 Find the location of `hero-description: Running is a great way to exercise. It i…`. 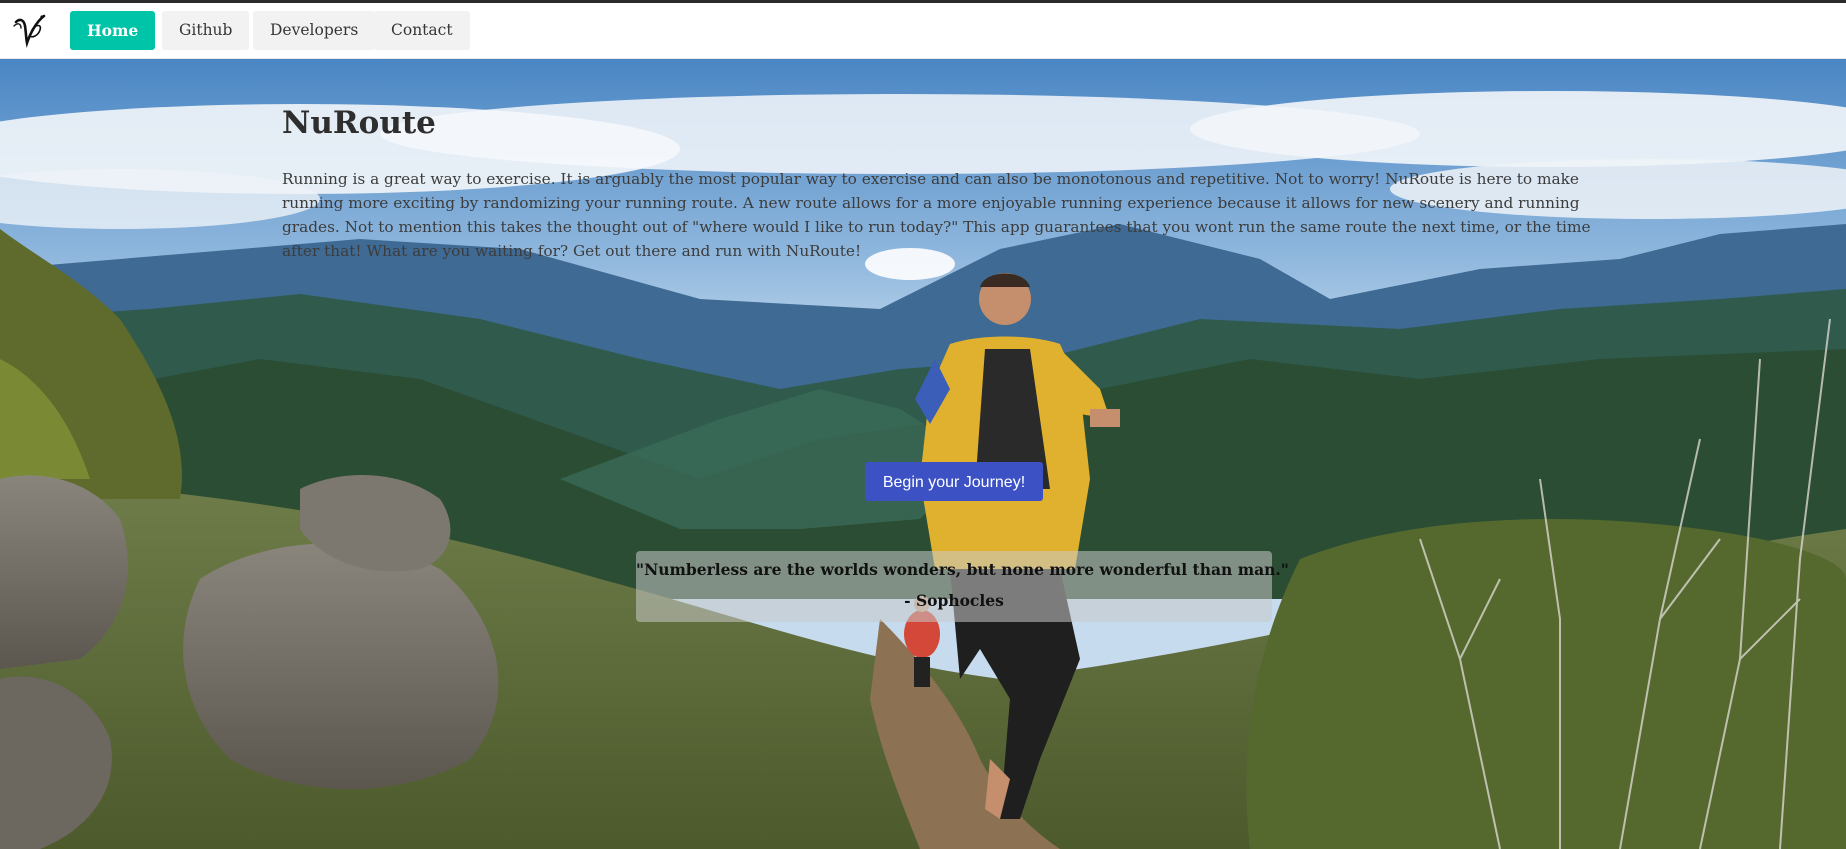

hero-description: Running is a great way to exercise. It i… is located at coordinates (936, 215).